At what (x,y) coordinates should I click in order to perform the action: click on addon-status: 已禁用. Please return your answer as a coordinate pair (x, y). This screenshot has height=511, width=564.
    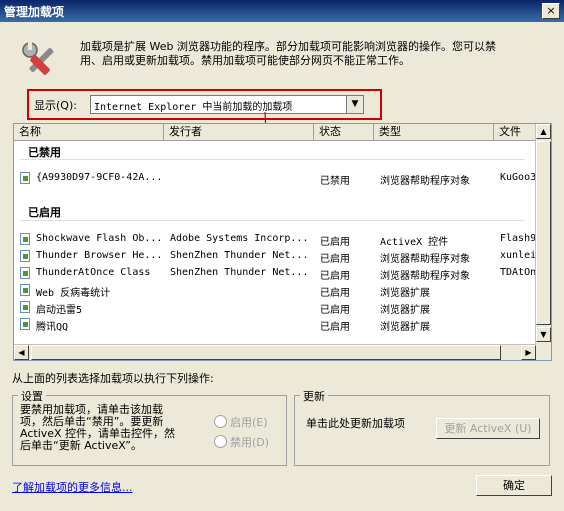
    Looking at the image, I should click on (335, 181).